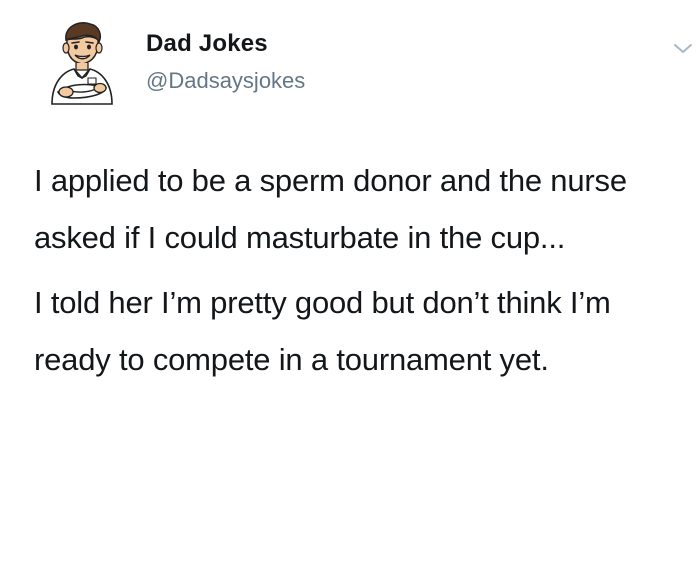 This screenshot has height=565, width=700. What do you see at coordinates (683, 48) in the screenshot?
I see `chevron-down-icon` at bounding box center [683, 48].